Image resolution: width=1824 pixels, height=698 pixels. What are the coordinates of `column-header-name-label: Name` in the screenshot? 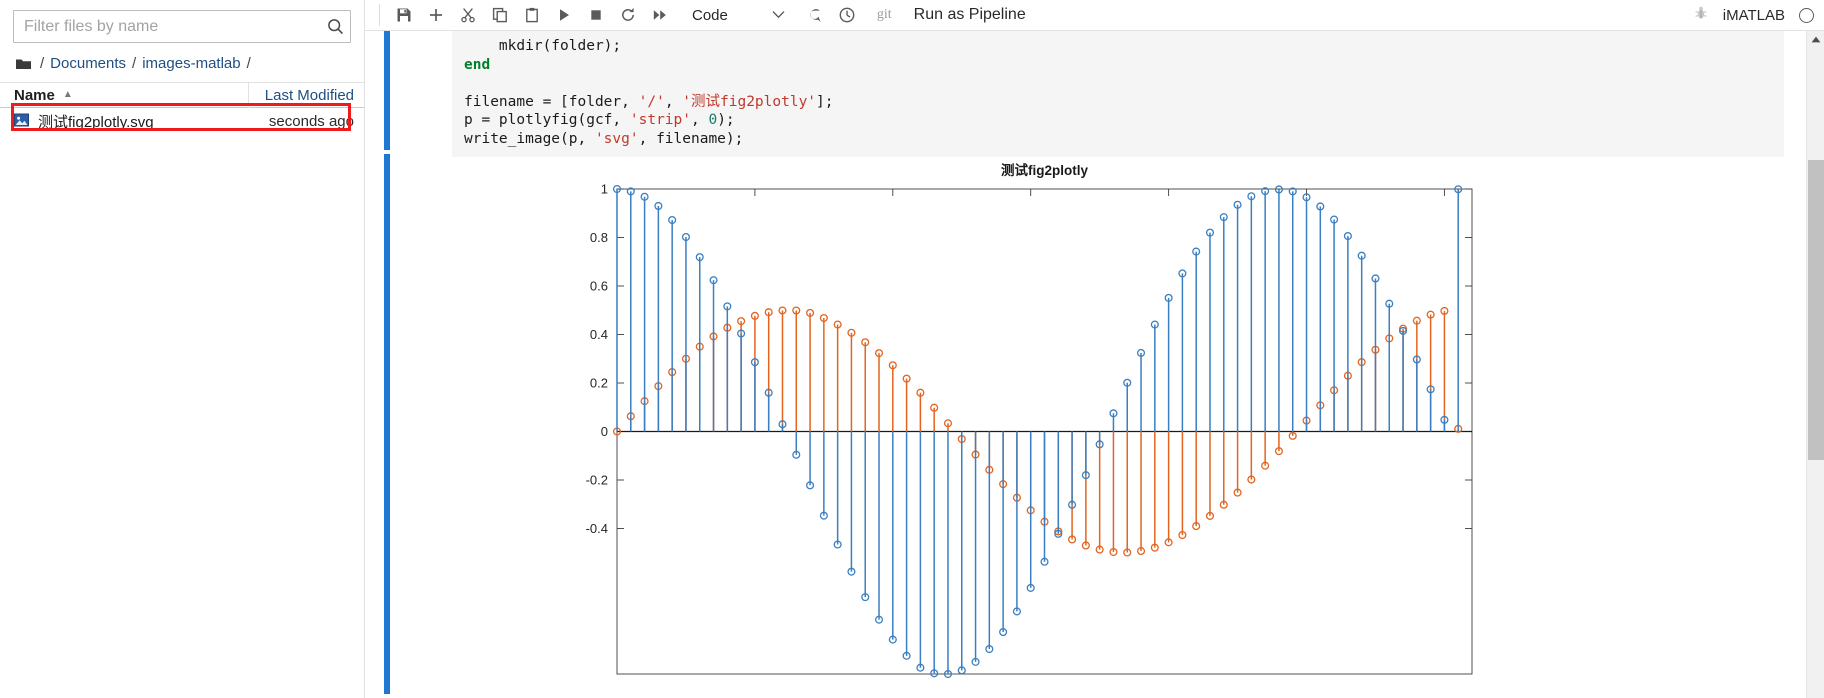 It's located at (34, 95).